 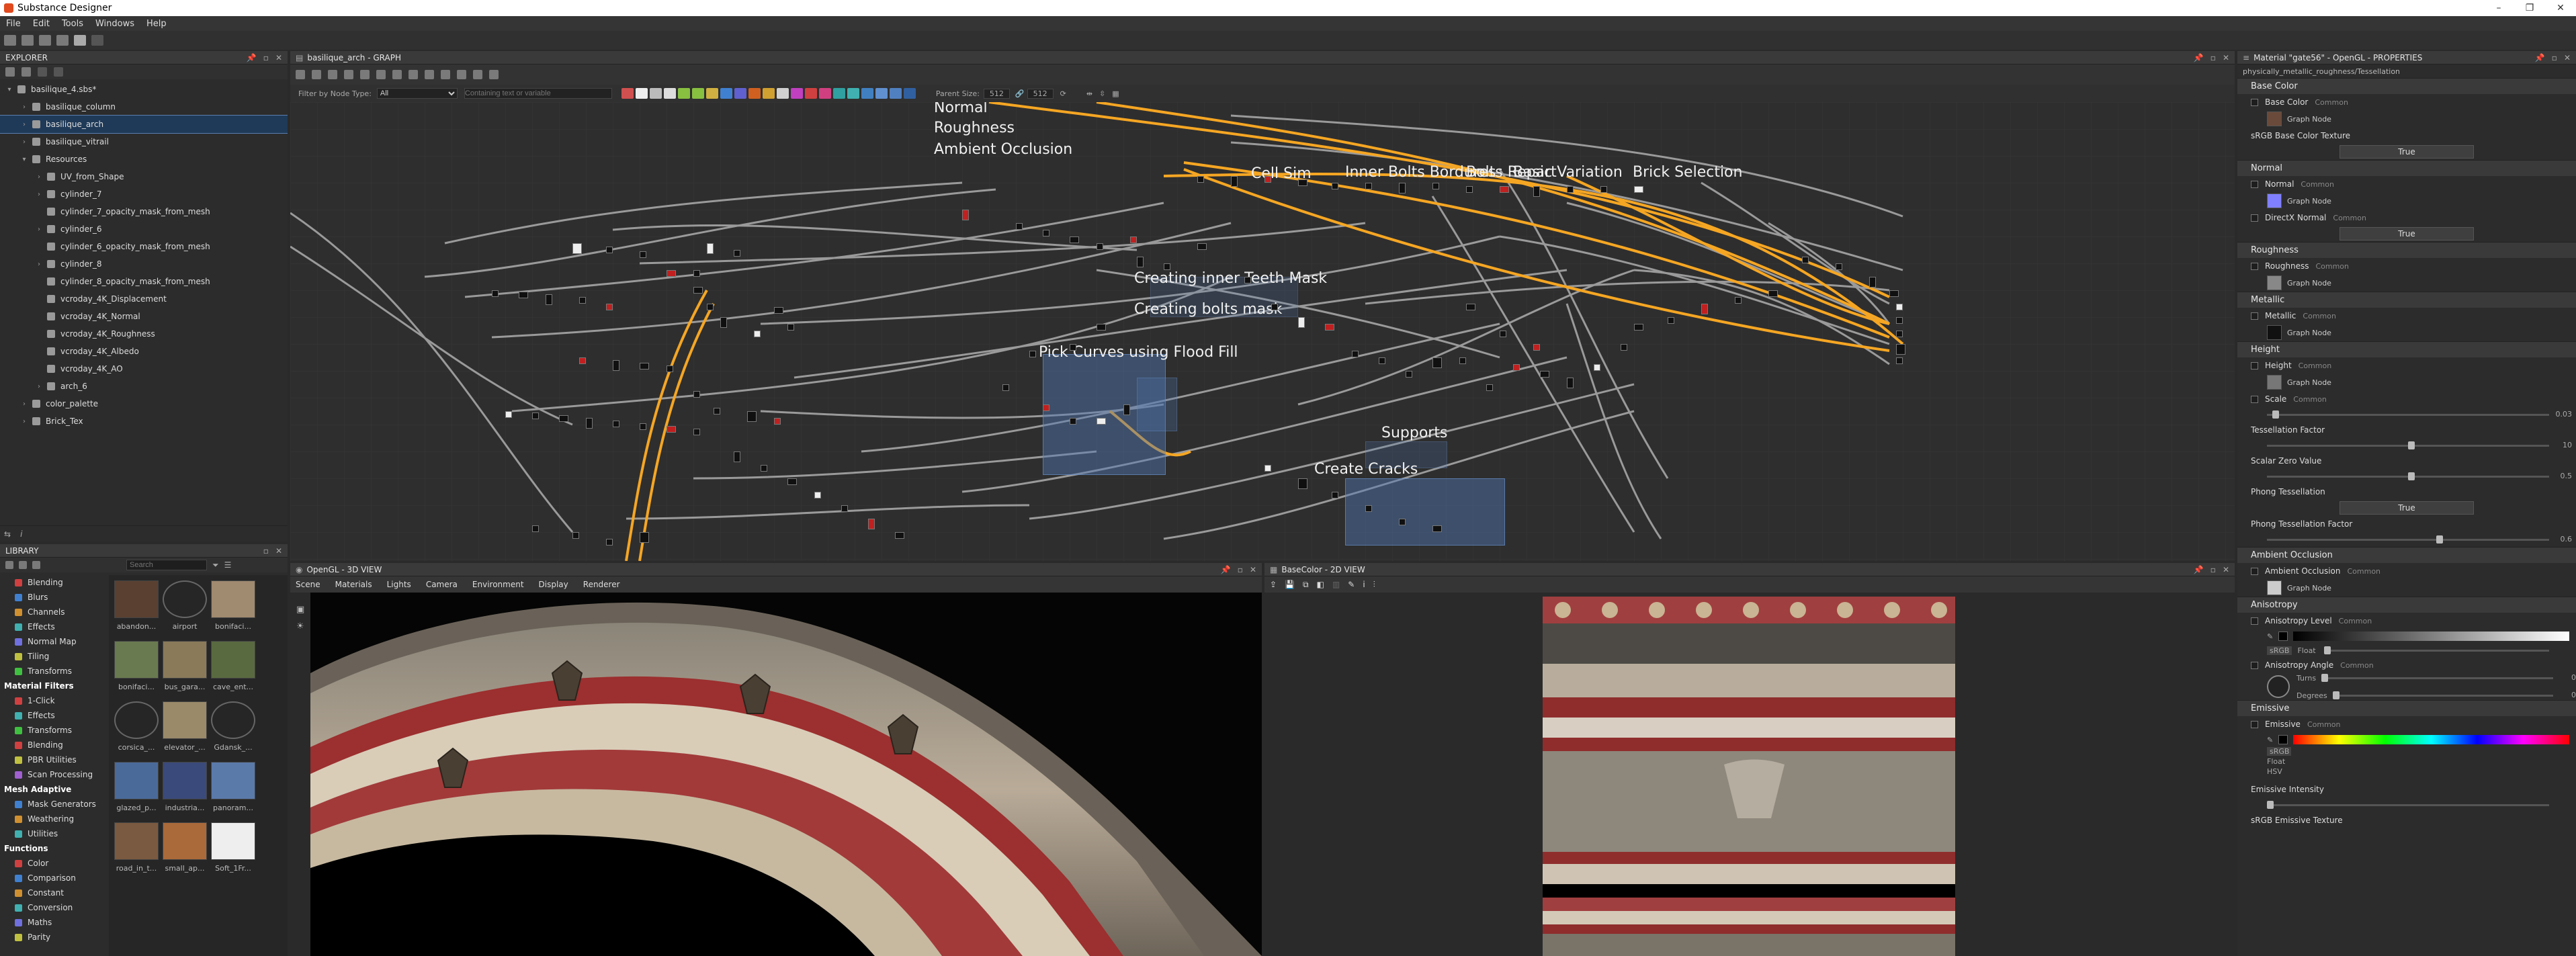 I want to click on explorer-item: › color_palette, so click(x=144, y=403).